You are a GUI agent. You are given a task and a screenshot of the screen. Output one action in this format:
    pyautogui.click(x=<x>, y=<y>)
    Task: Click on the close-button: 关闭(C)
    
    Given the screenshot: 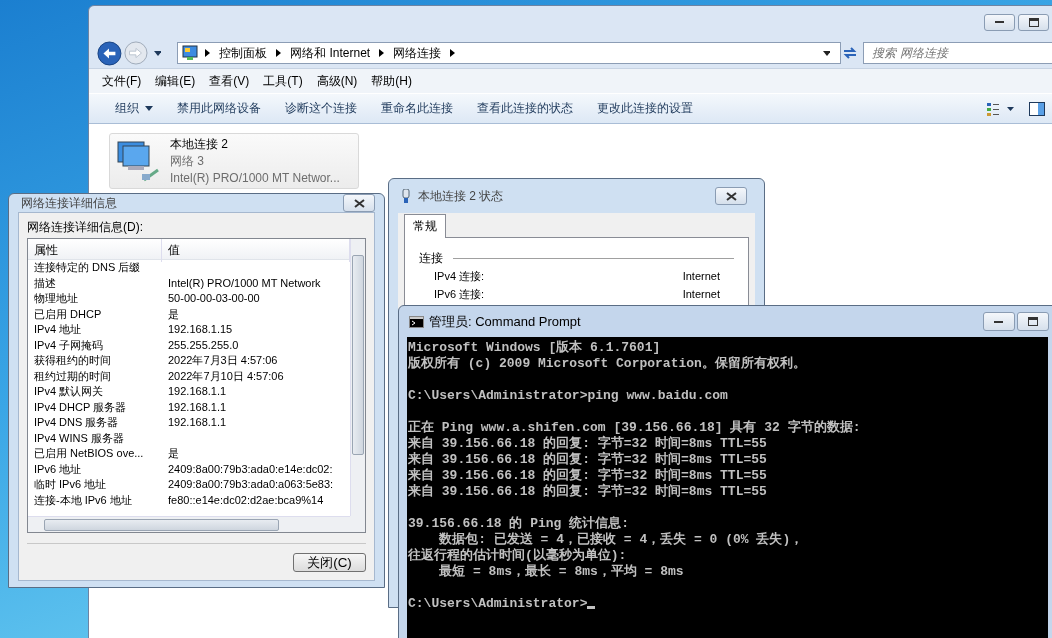 What is the action you would take?
    pyautogui.click(x=329, y=562)
    